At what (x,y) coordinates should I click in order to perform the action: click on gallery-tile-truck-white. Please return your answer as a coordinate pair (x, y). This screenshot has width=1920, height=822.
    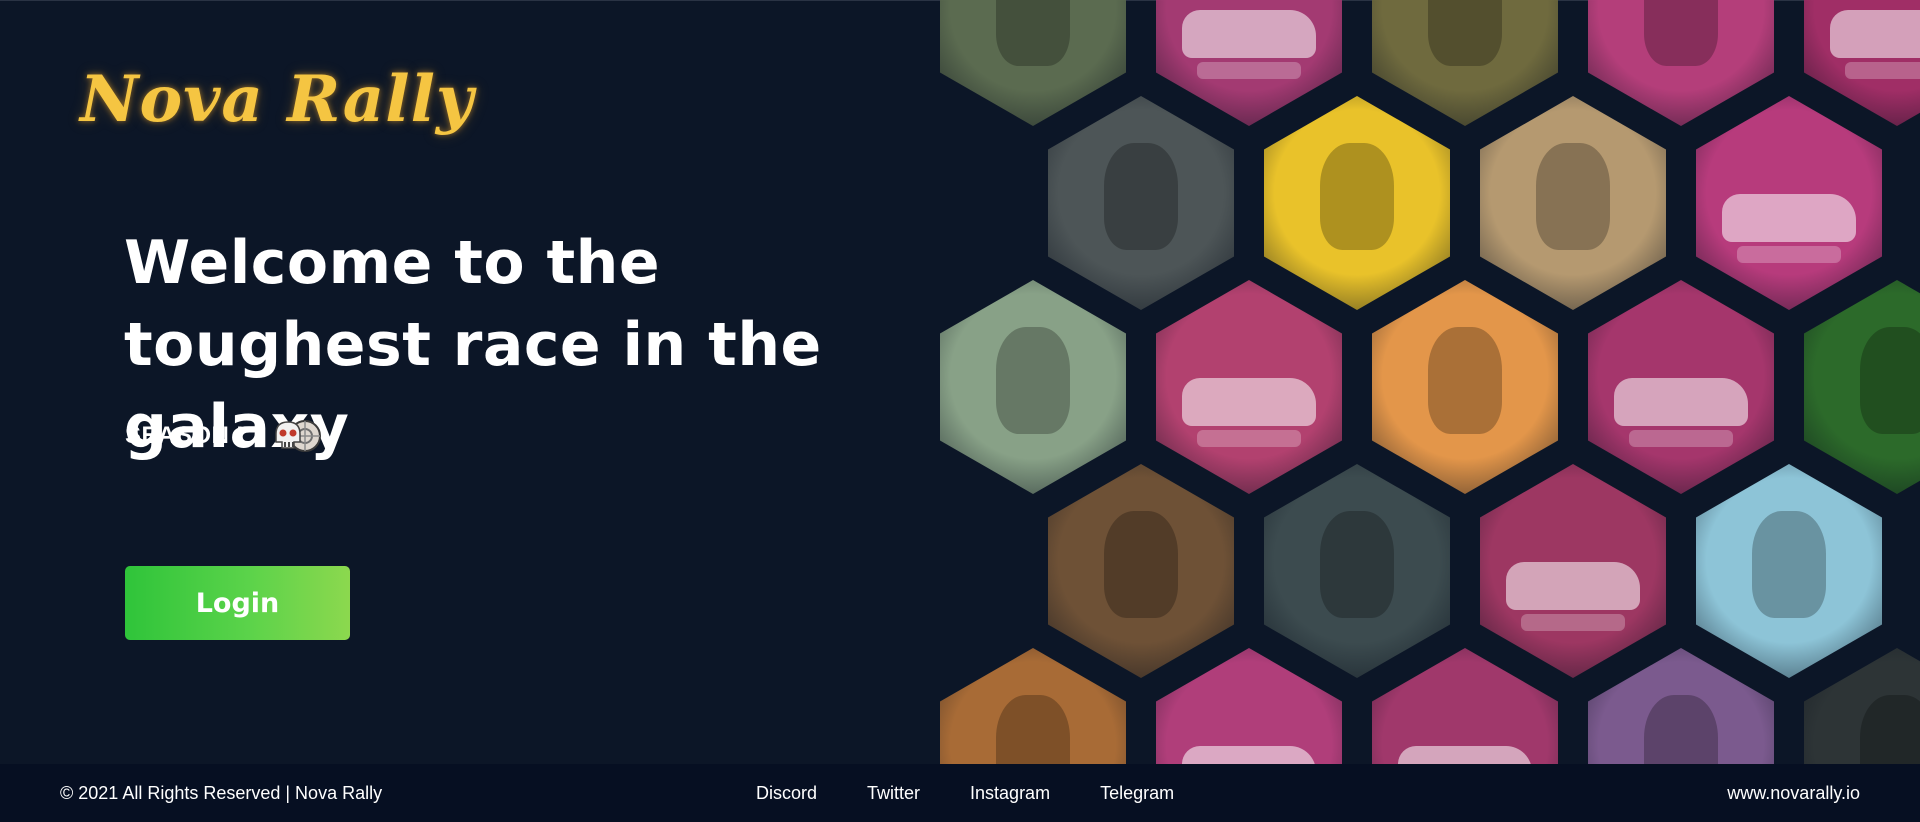
    Looking at the image, I should click on (1249, 706).